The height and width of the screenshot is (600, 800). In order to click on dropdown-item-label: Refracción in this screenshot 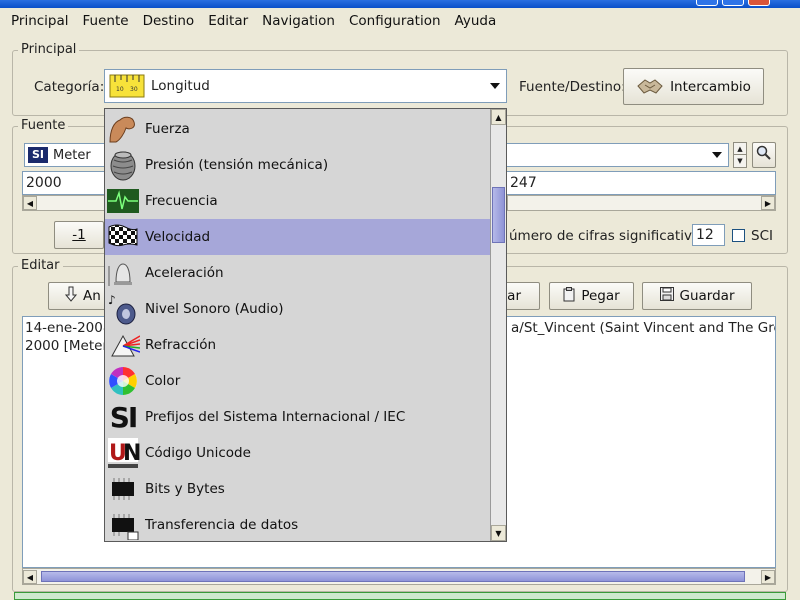, I will do `click(181, 345)`.